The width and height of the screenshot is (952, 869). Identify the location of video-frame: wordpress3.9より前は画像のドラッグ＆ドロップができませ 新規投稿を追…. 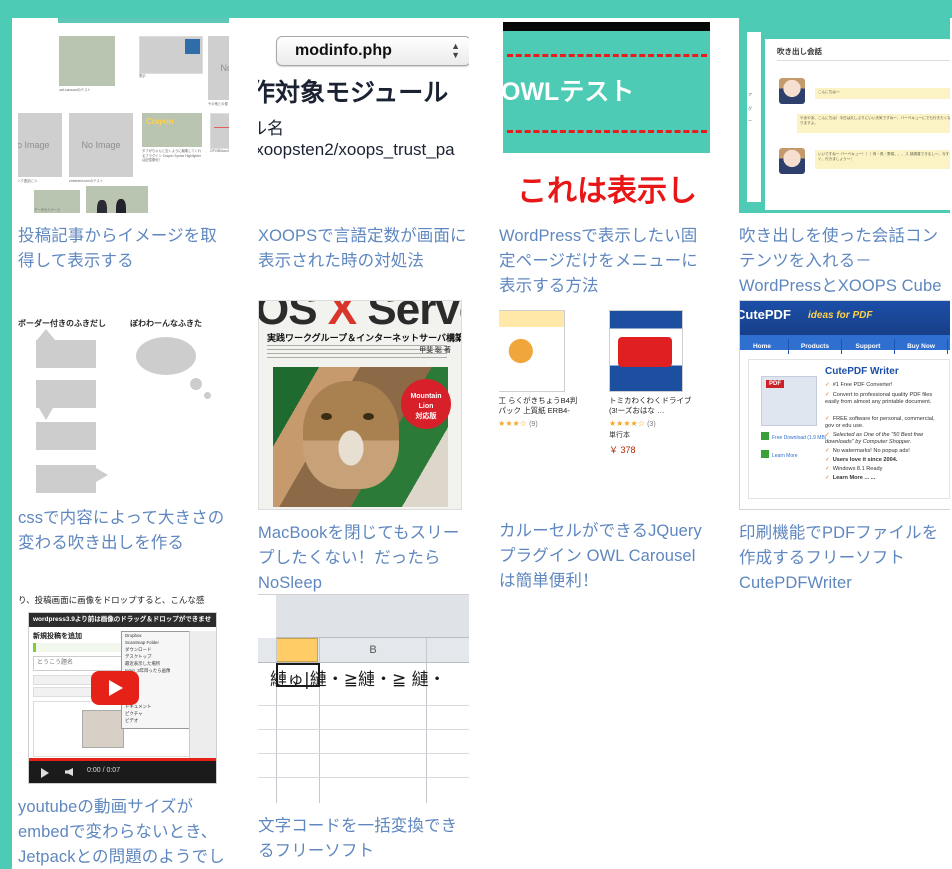
(122, 698).